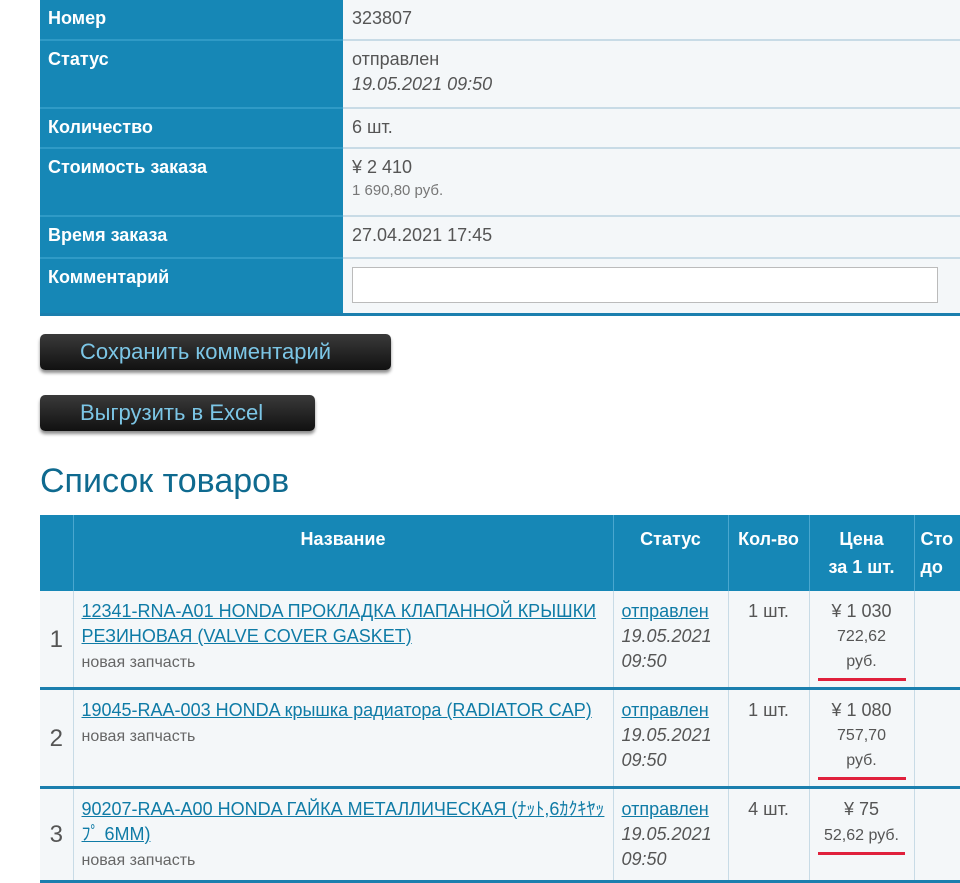 This screenshot has width=960, height=883. What do you see at coordinates (862, 553) in the screenshot?
I see `header-price: Цена за 1 шт.` at bounding box center [862, 553].